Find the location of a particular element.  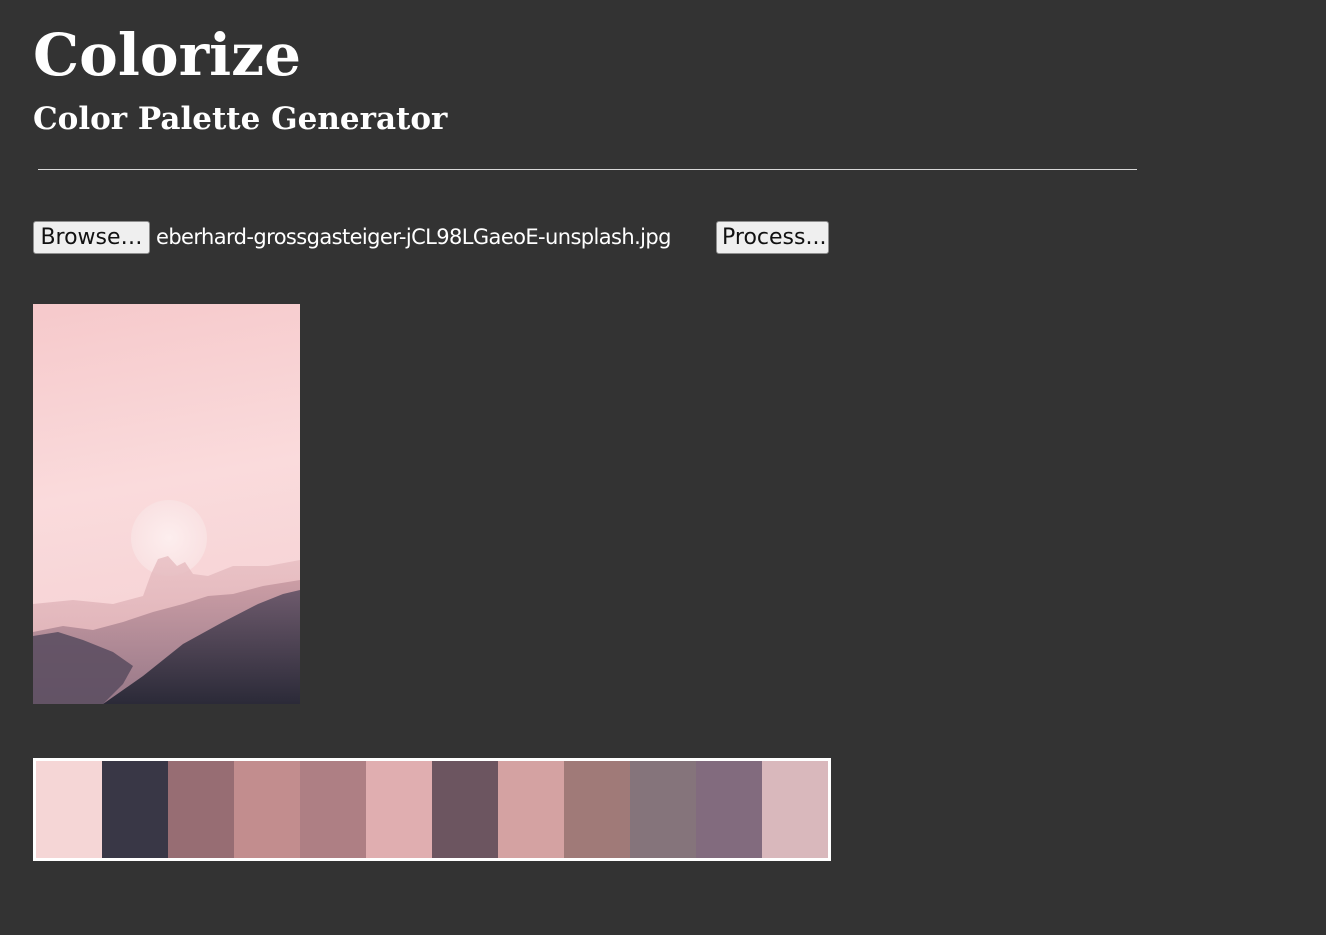

app-subtitle: Color Palette Generator is located at coordinates (240, 119).